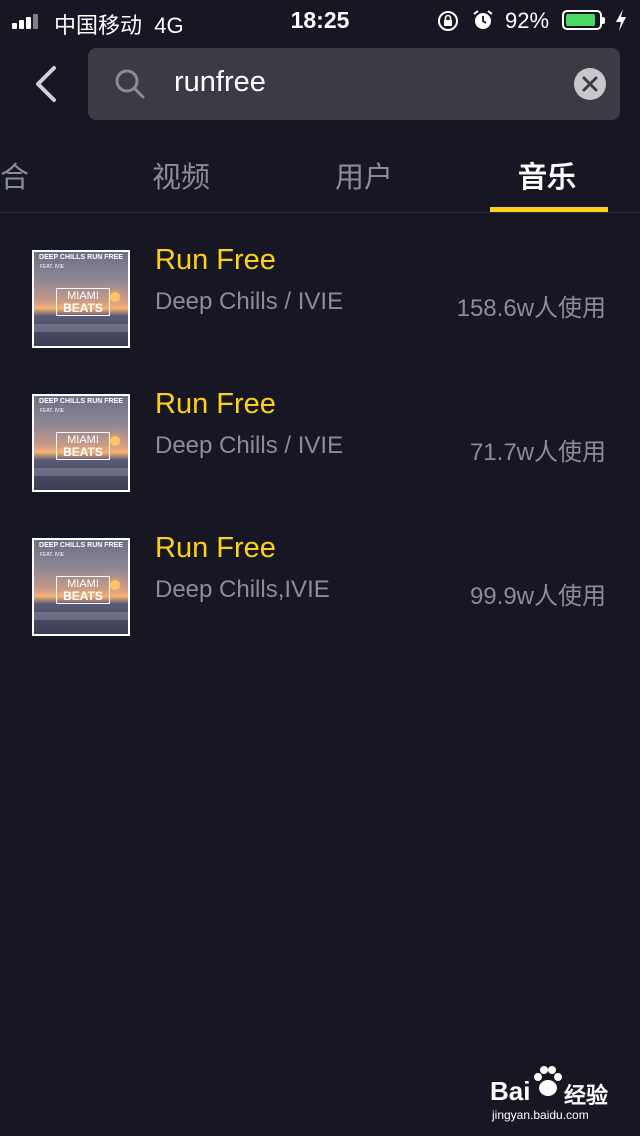 The image size is (640, 1136). I want to click on chevron-left-icon, so click(46, 84).